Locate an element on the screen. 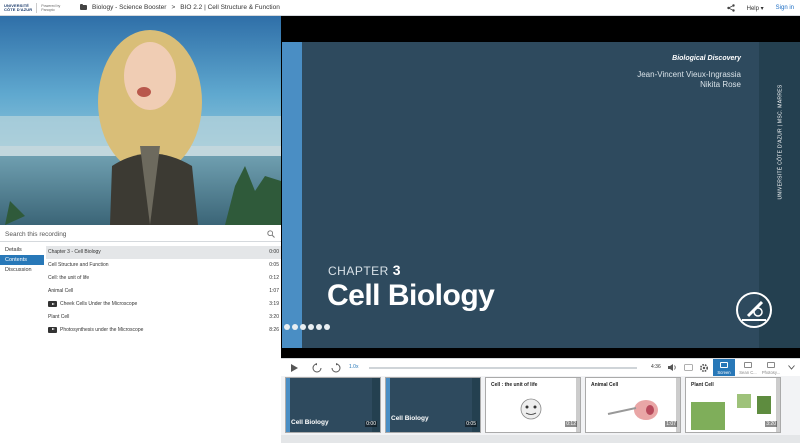  meme-face-image is located at coordinates (531, 409).